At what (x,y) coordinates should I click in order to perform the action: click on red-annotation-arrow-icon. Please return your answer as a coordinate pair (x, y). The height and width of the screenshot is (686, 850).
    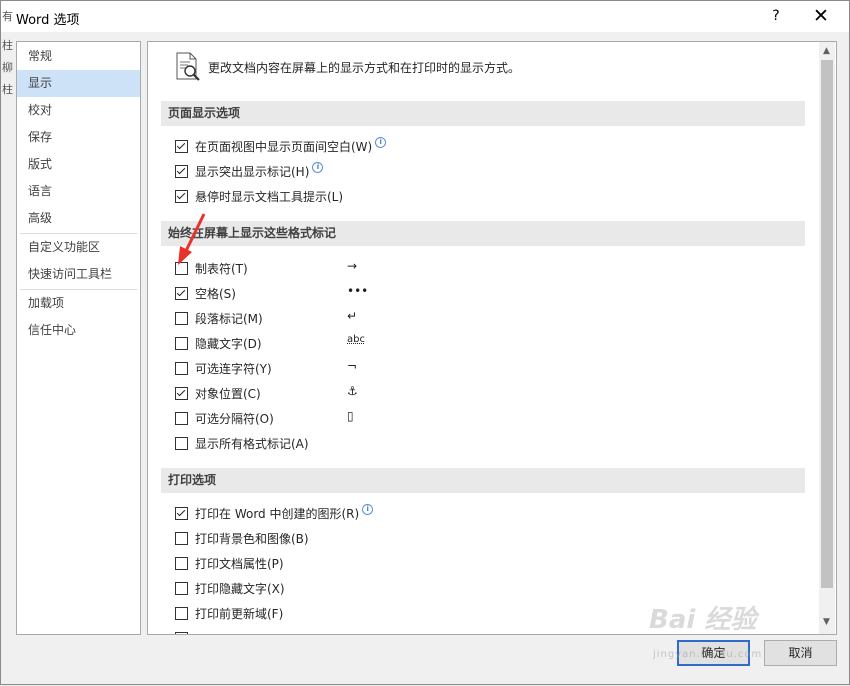
    Looking at the image, I should click on (192, 239).